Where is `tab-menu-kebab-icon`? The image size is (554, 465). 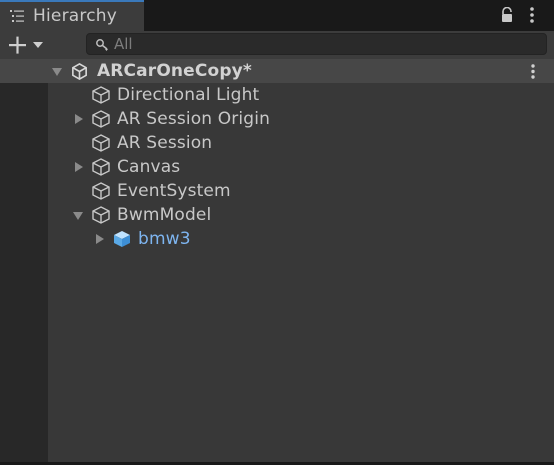
tab-menu-kebab-icon is located at coordinates (532, 15).